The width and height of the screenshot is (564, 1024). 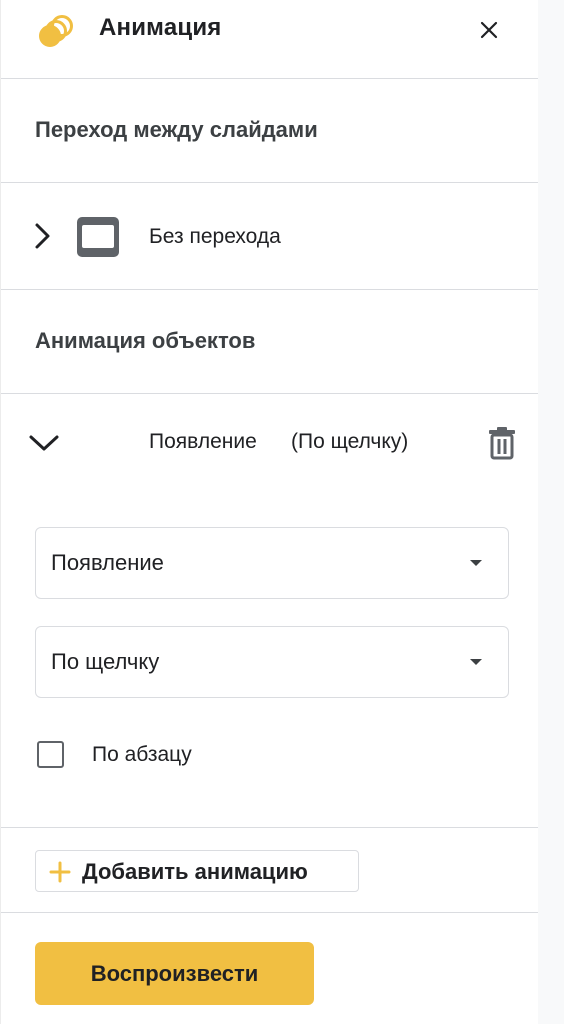 I want to click on plus-icon, so click(x=60, y=872).